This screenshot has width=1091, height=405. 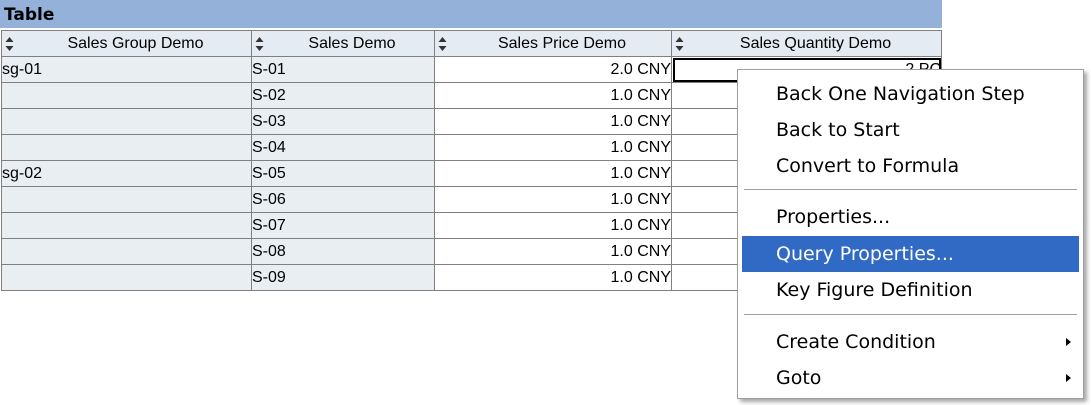 What do you see at coordinates (553, 69) in the screenshot?
I see `price-cell: 2.0 CNY` at bounding box center [553, 69].